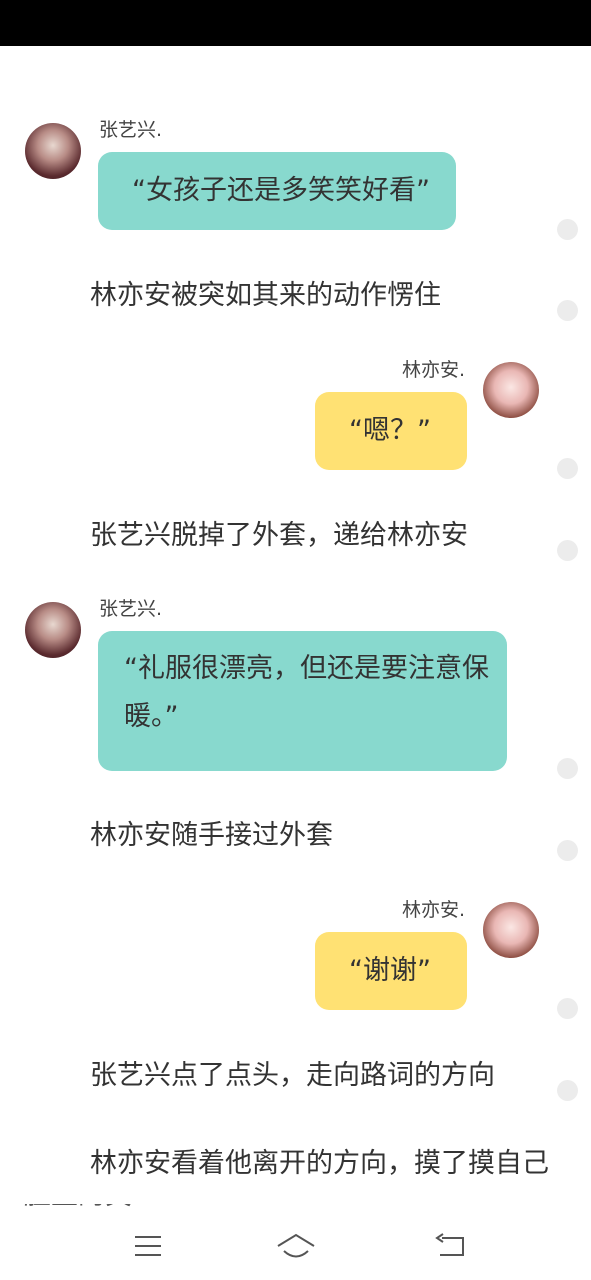  I want to click on narration-text: 张艺兴脱掉了外套，递给林亦安, so click(279, 535).